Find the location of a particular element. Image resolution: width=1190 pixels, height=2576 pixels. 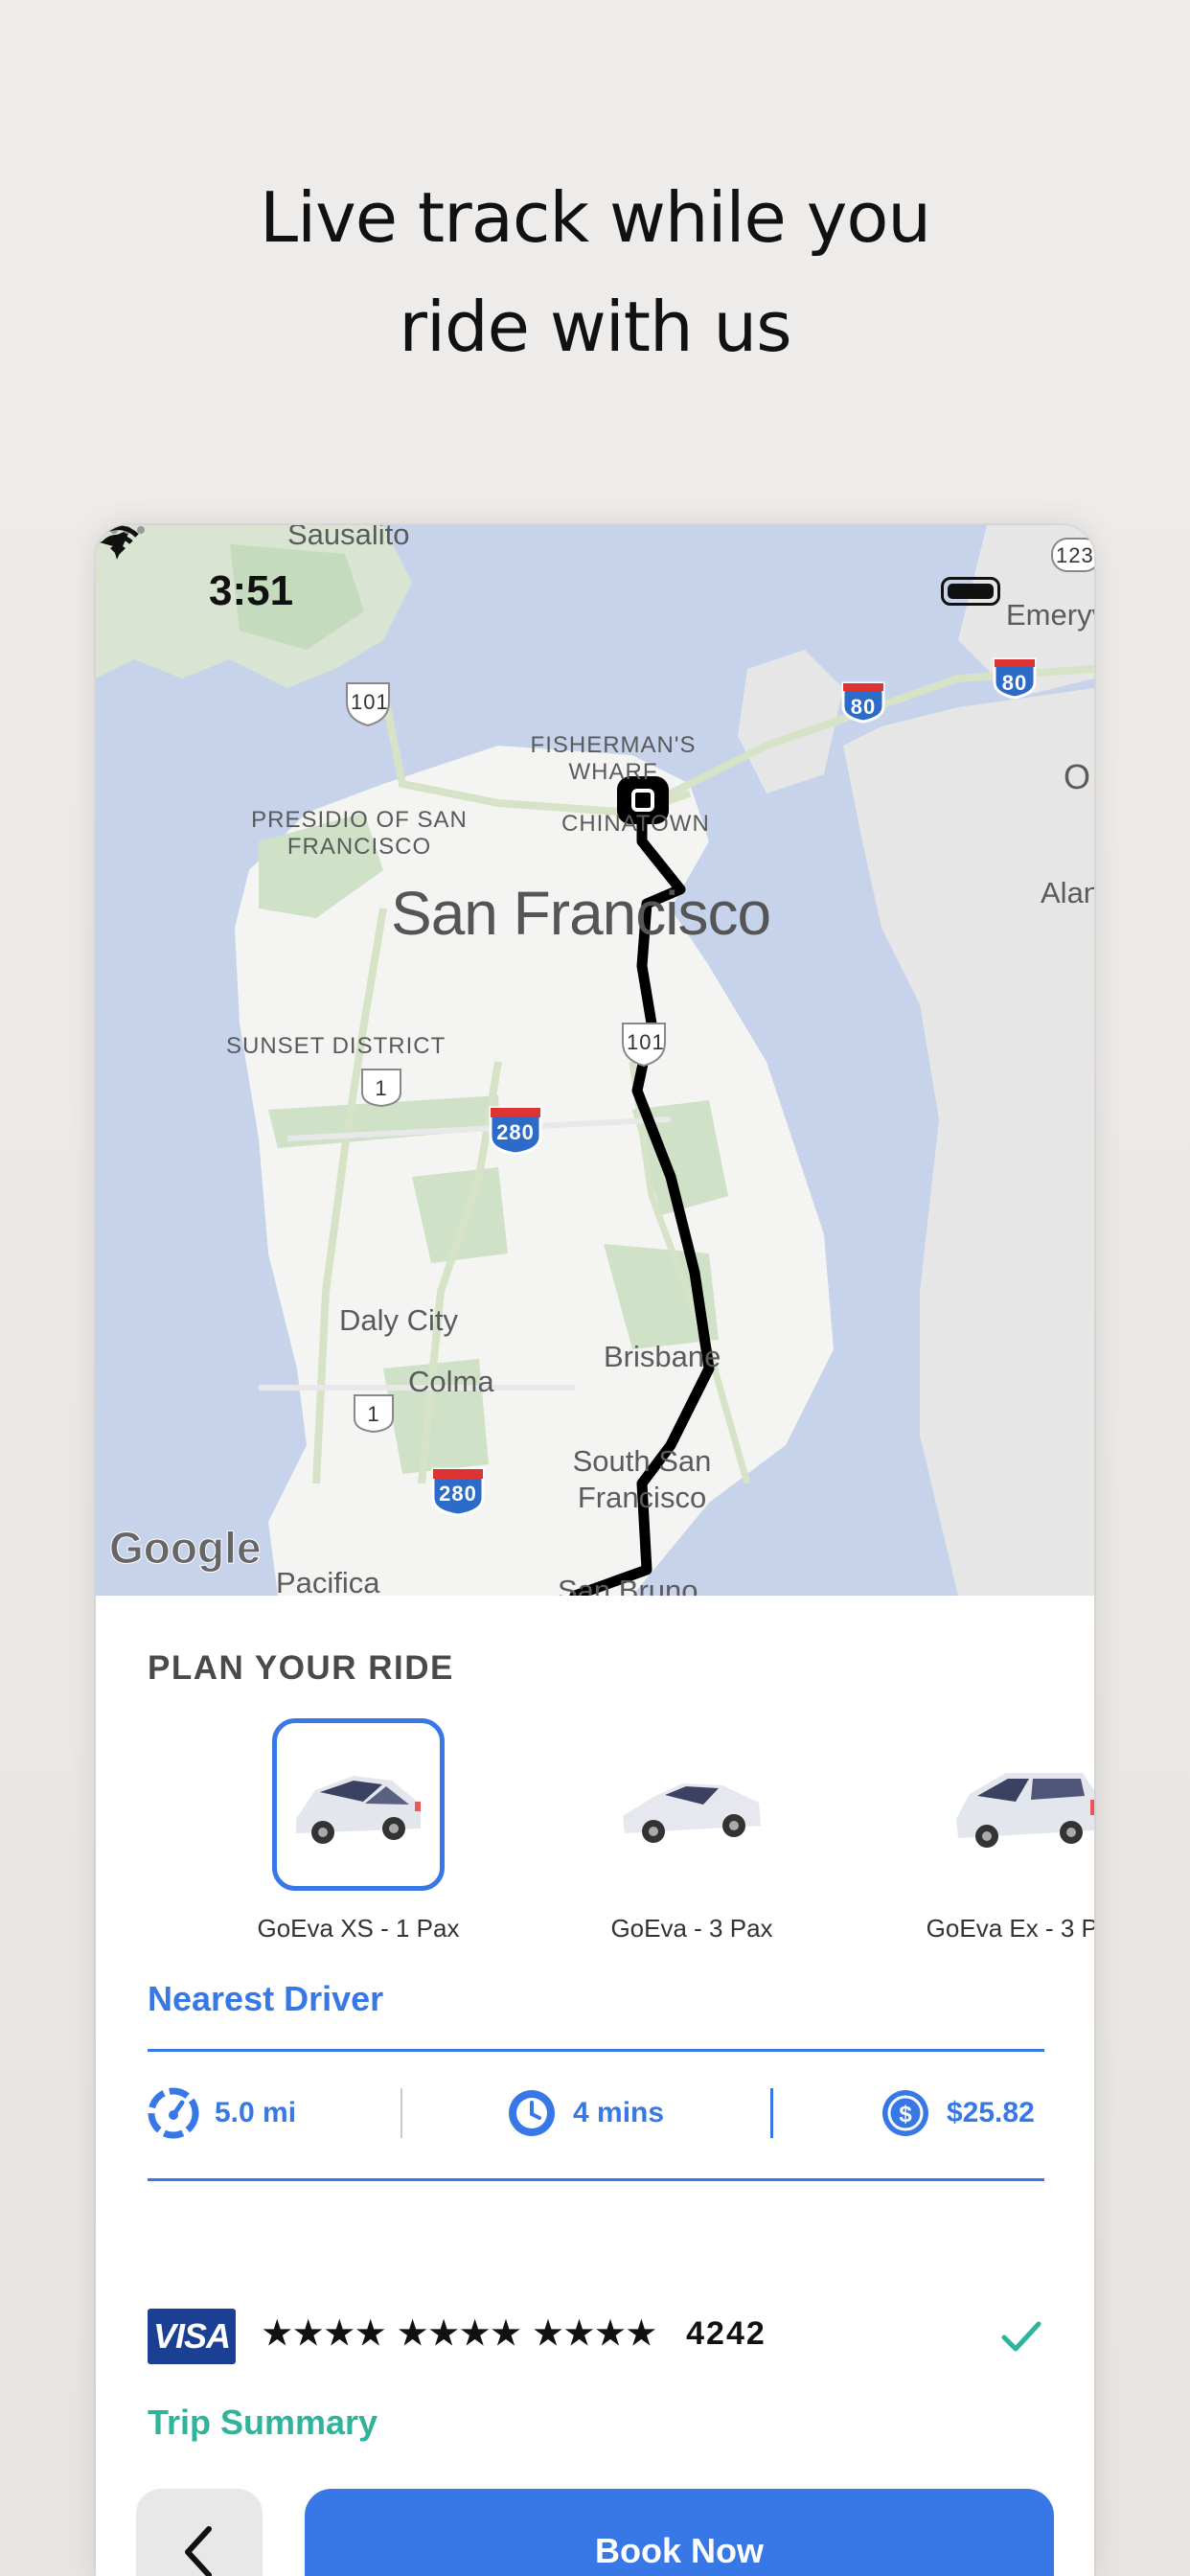

ride-option-xs: GoEva XS - 1 Pax is located at coordinates (358, 1833).